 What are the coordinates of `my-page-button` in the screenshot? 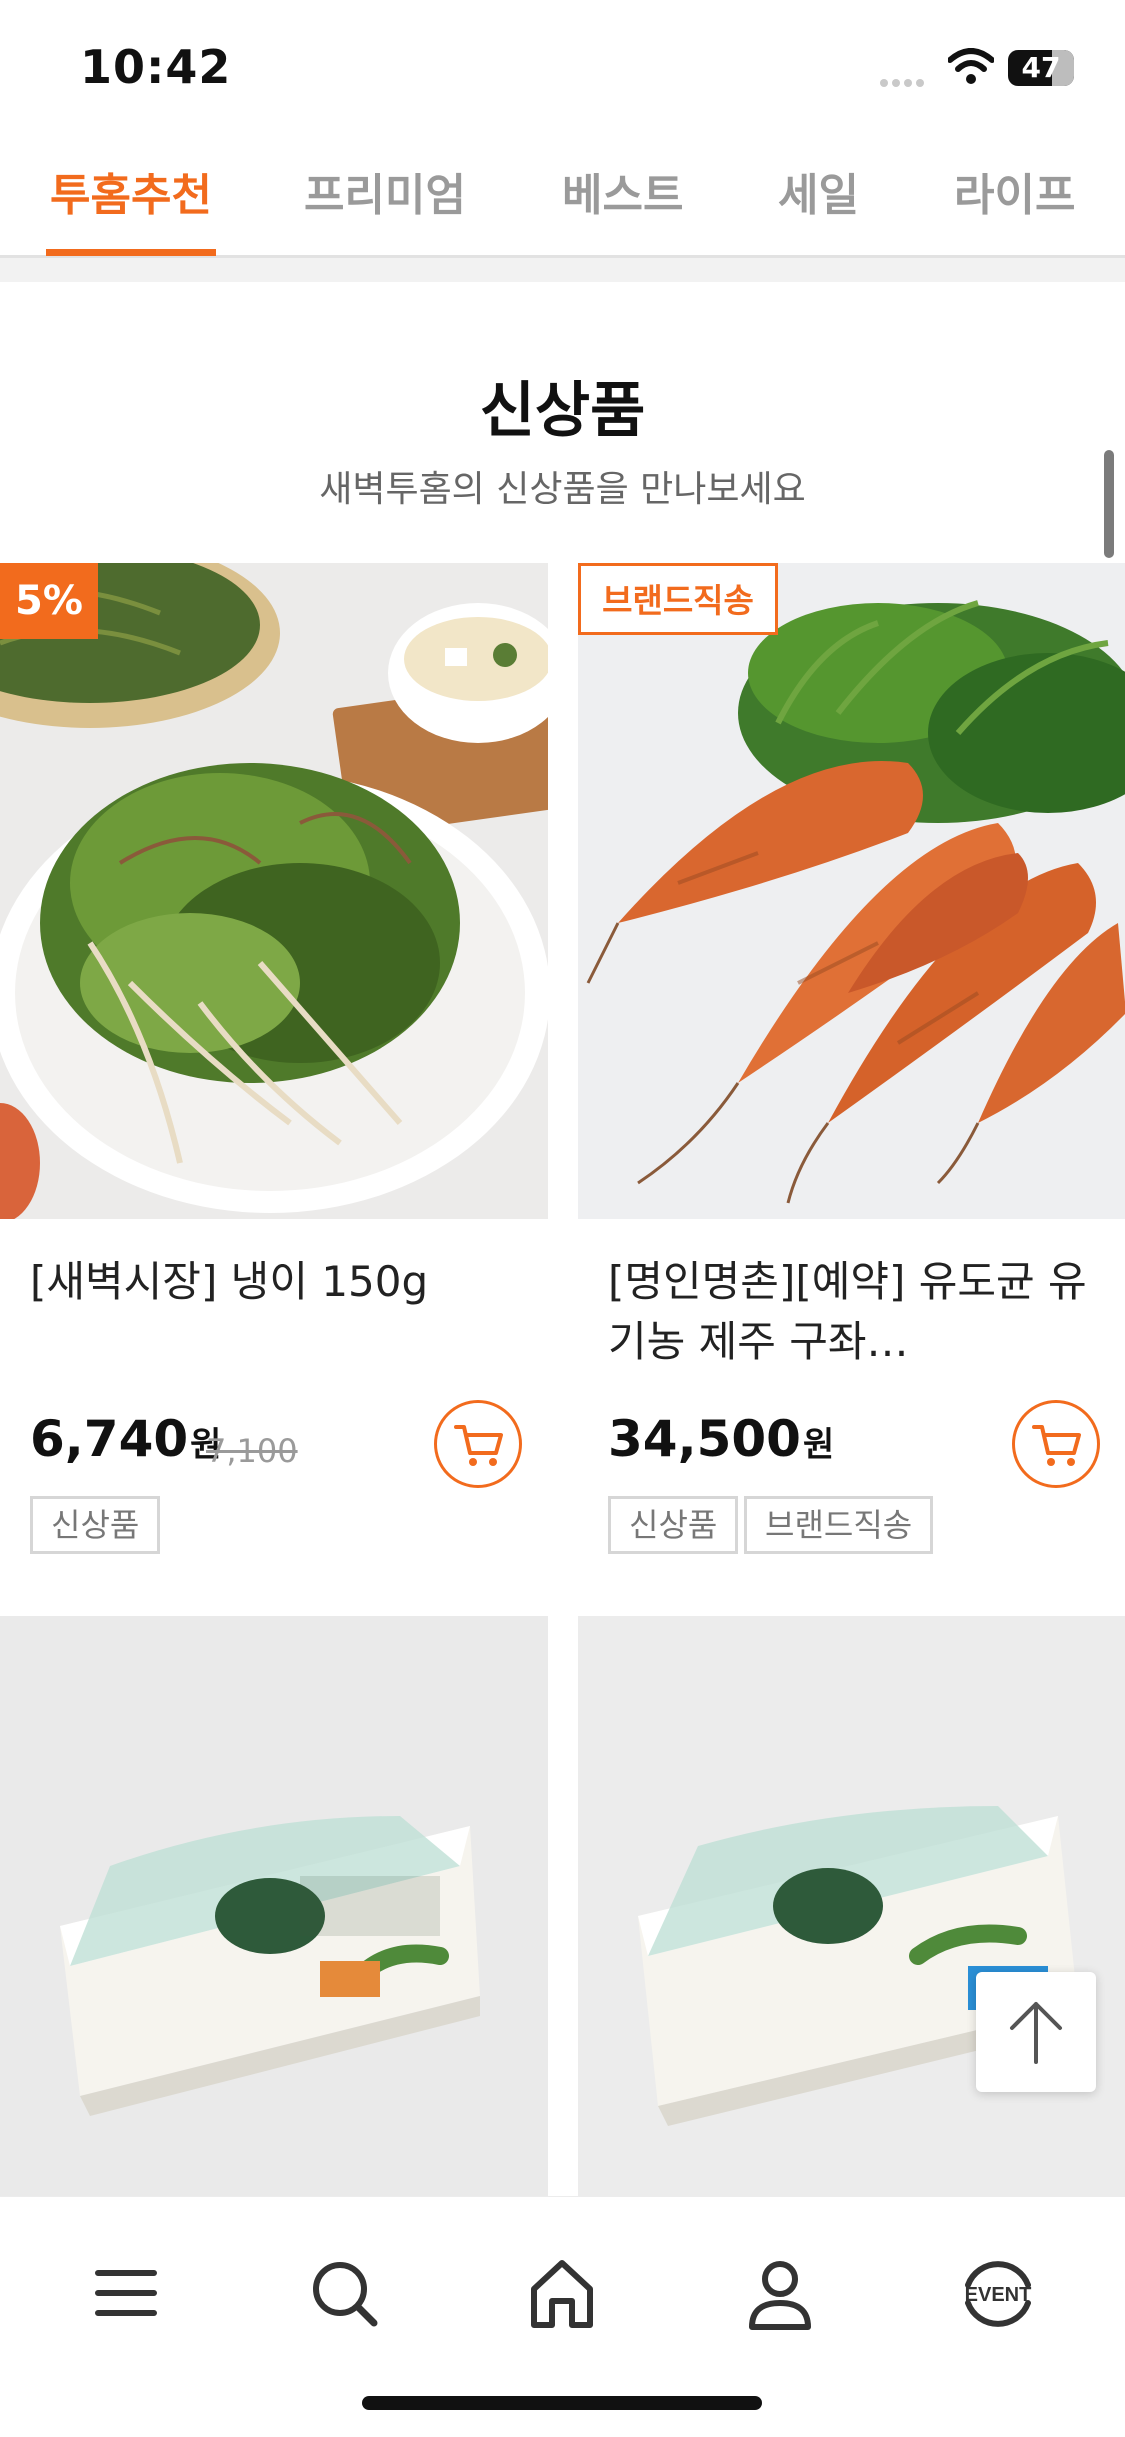 It's located at (780, 2293).